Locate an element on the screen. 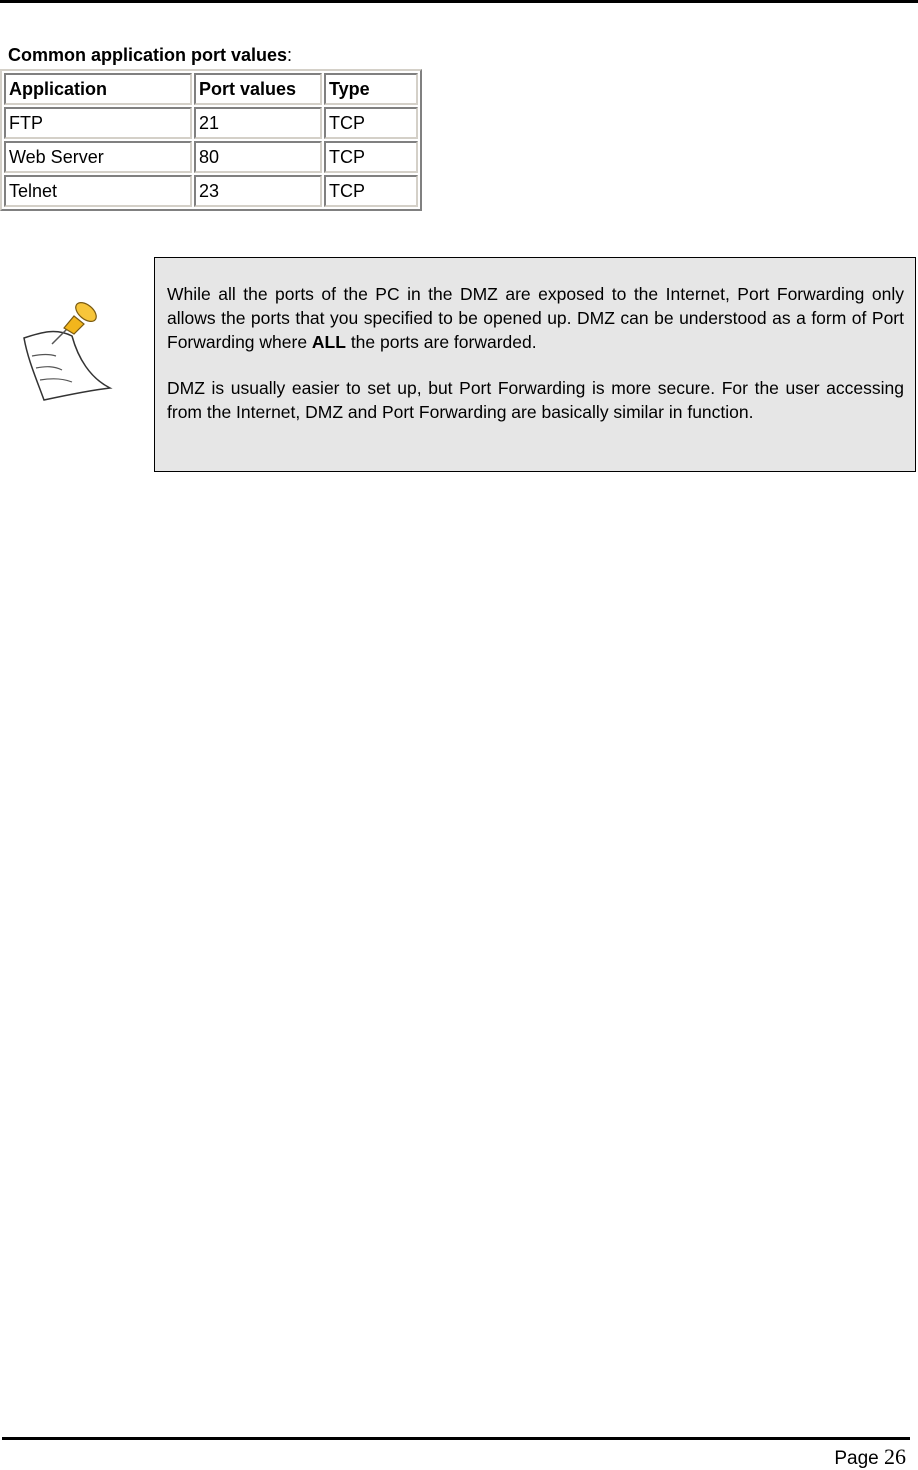  cell-port: 21 is located at coordinates (258, 123).